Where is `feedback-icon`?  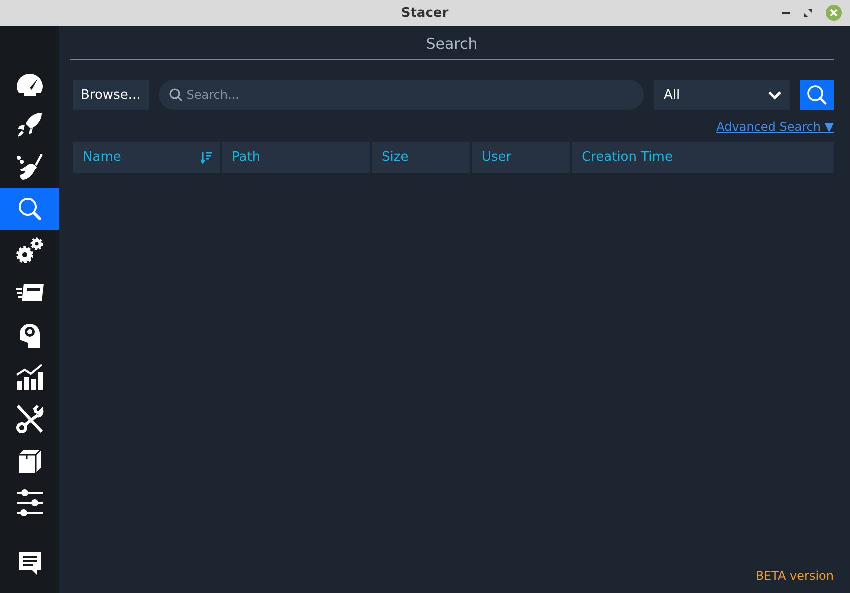 feedback-icon is located at coordinates (29, 563).